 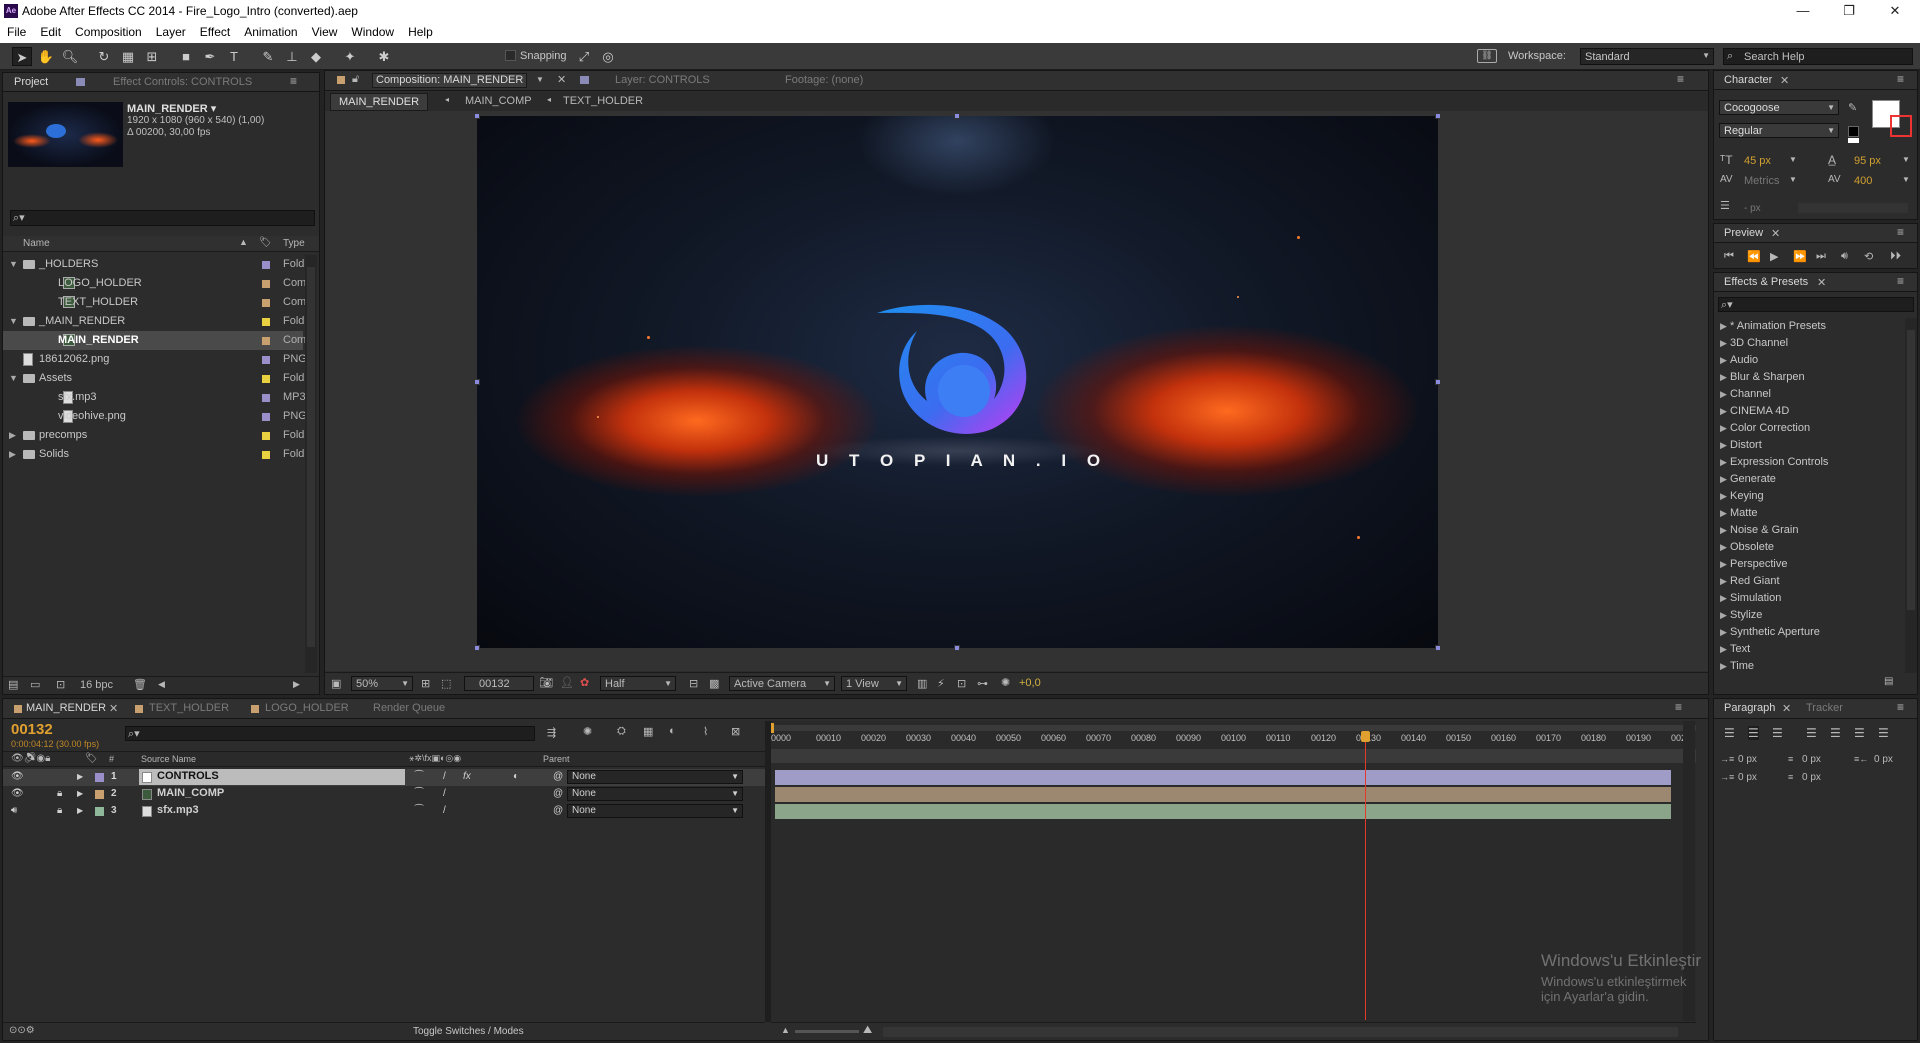 What do you see at coordinates (587, 731) in the screenshot?
I see `draft-3d-icon: ✺` at bounding box center [587, 731].